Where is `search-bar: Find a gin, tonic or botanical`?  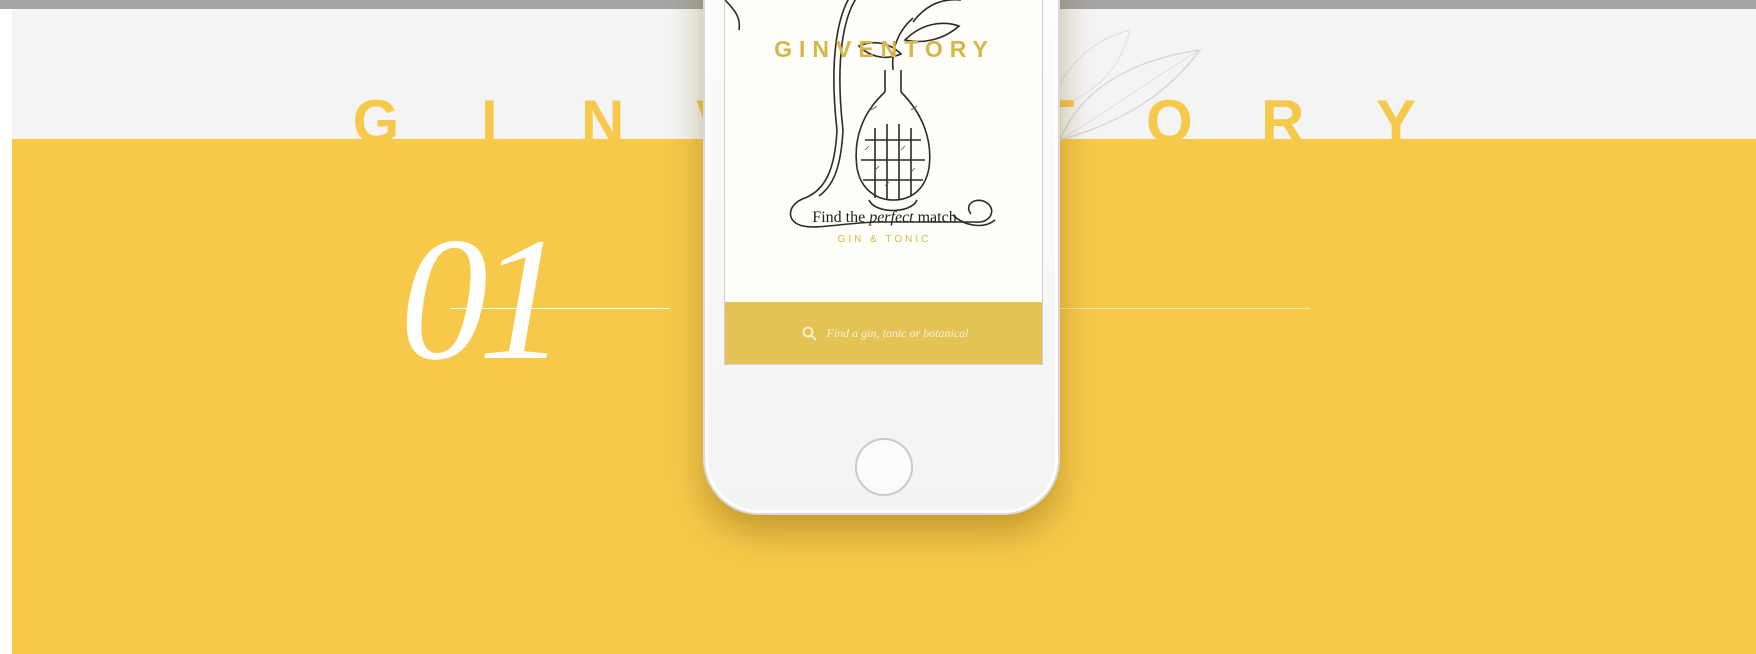
search-bar: Find a gin, tonic or botanical is located at coordinates (883, 333).